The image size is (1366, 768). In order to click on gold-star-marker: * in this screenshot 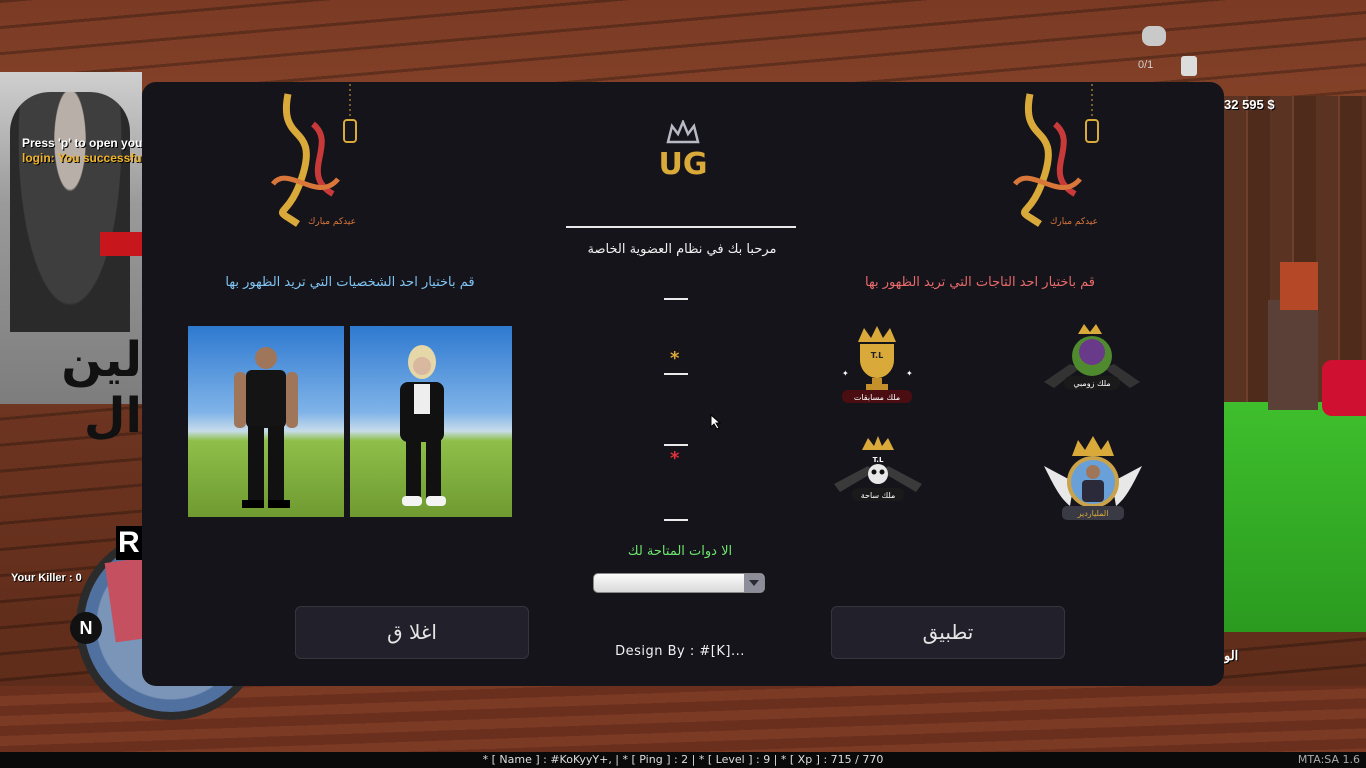, I will do `click(675, 358)`.